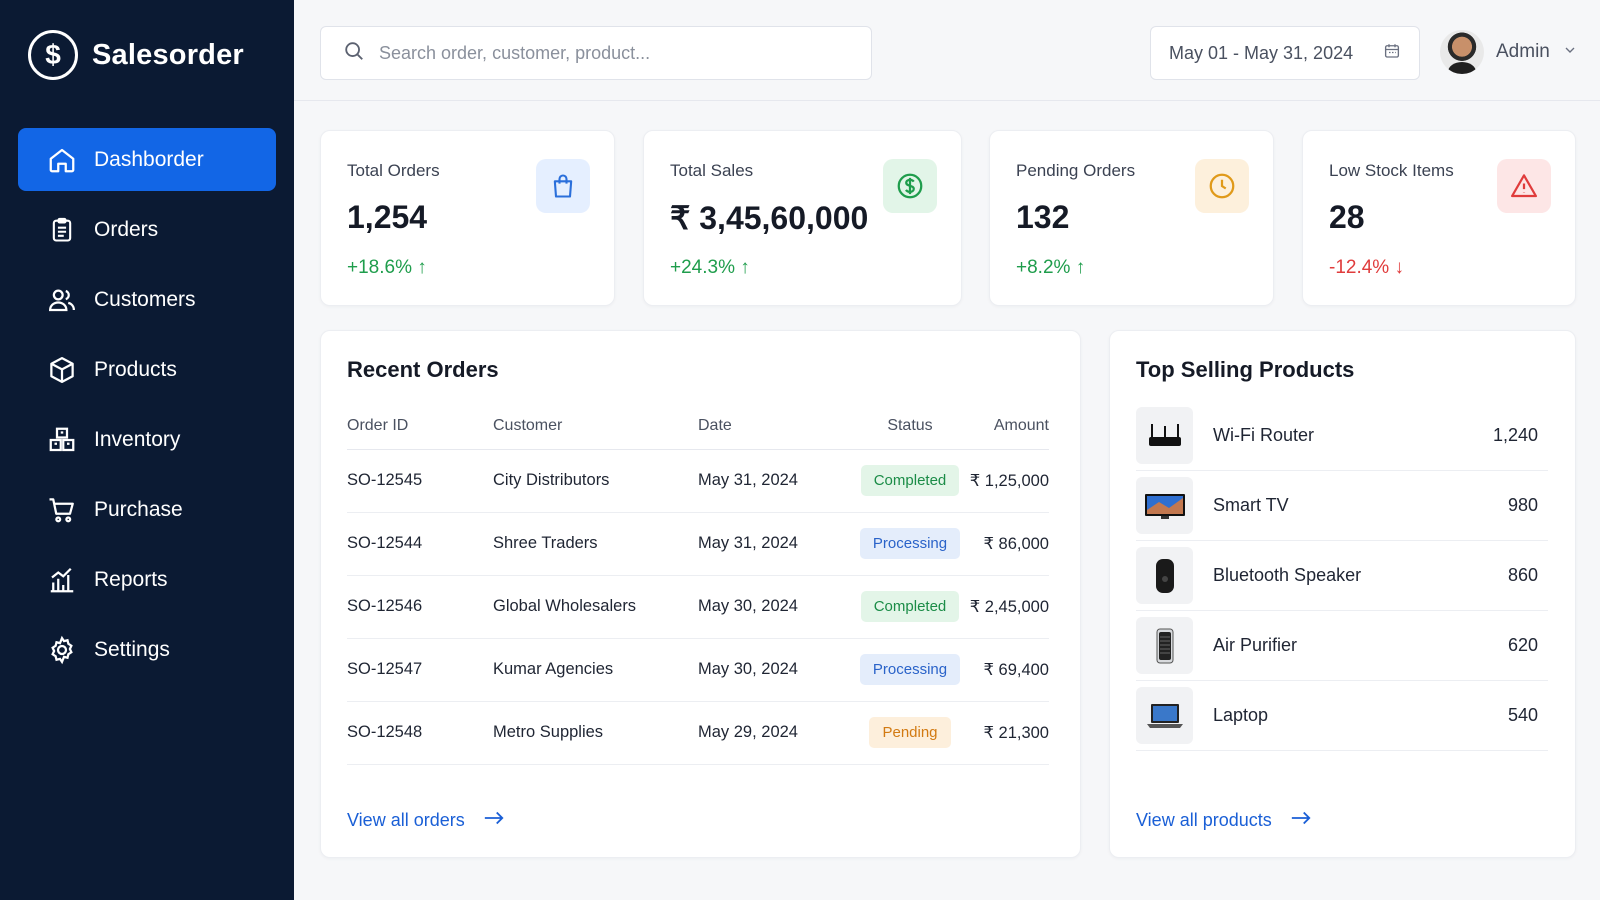 This screenshot has height=900, width=1600. What do you see at coordinates (1342, 506) in the screenshot?
I see `list-item: Smart TV 980` at bounding box center [1342, 506].